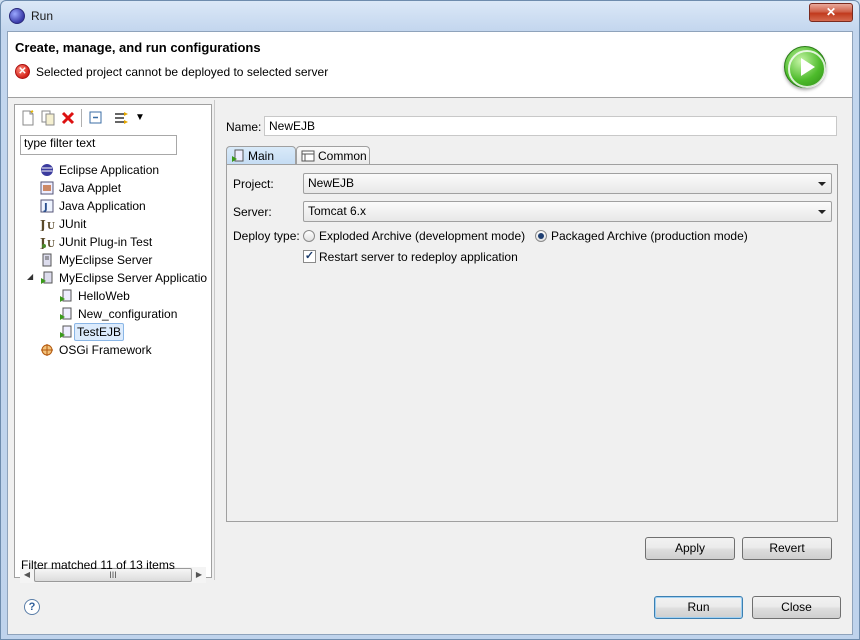 This screenshot has height=640, width=860. Describe the element at coordinates (550, 126) in the screenshot. I see `name-input: NewEJB` at that location.